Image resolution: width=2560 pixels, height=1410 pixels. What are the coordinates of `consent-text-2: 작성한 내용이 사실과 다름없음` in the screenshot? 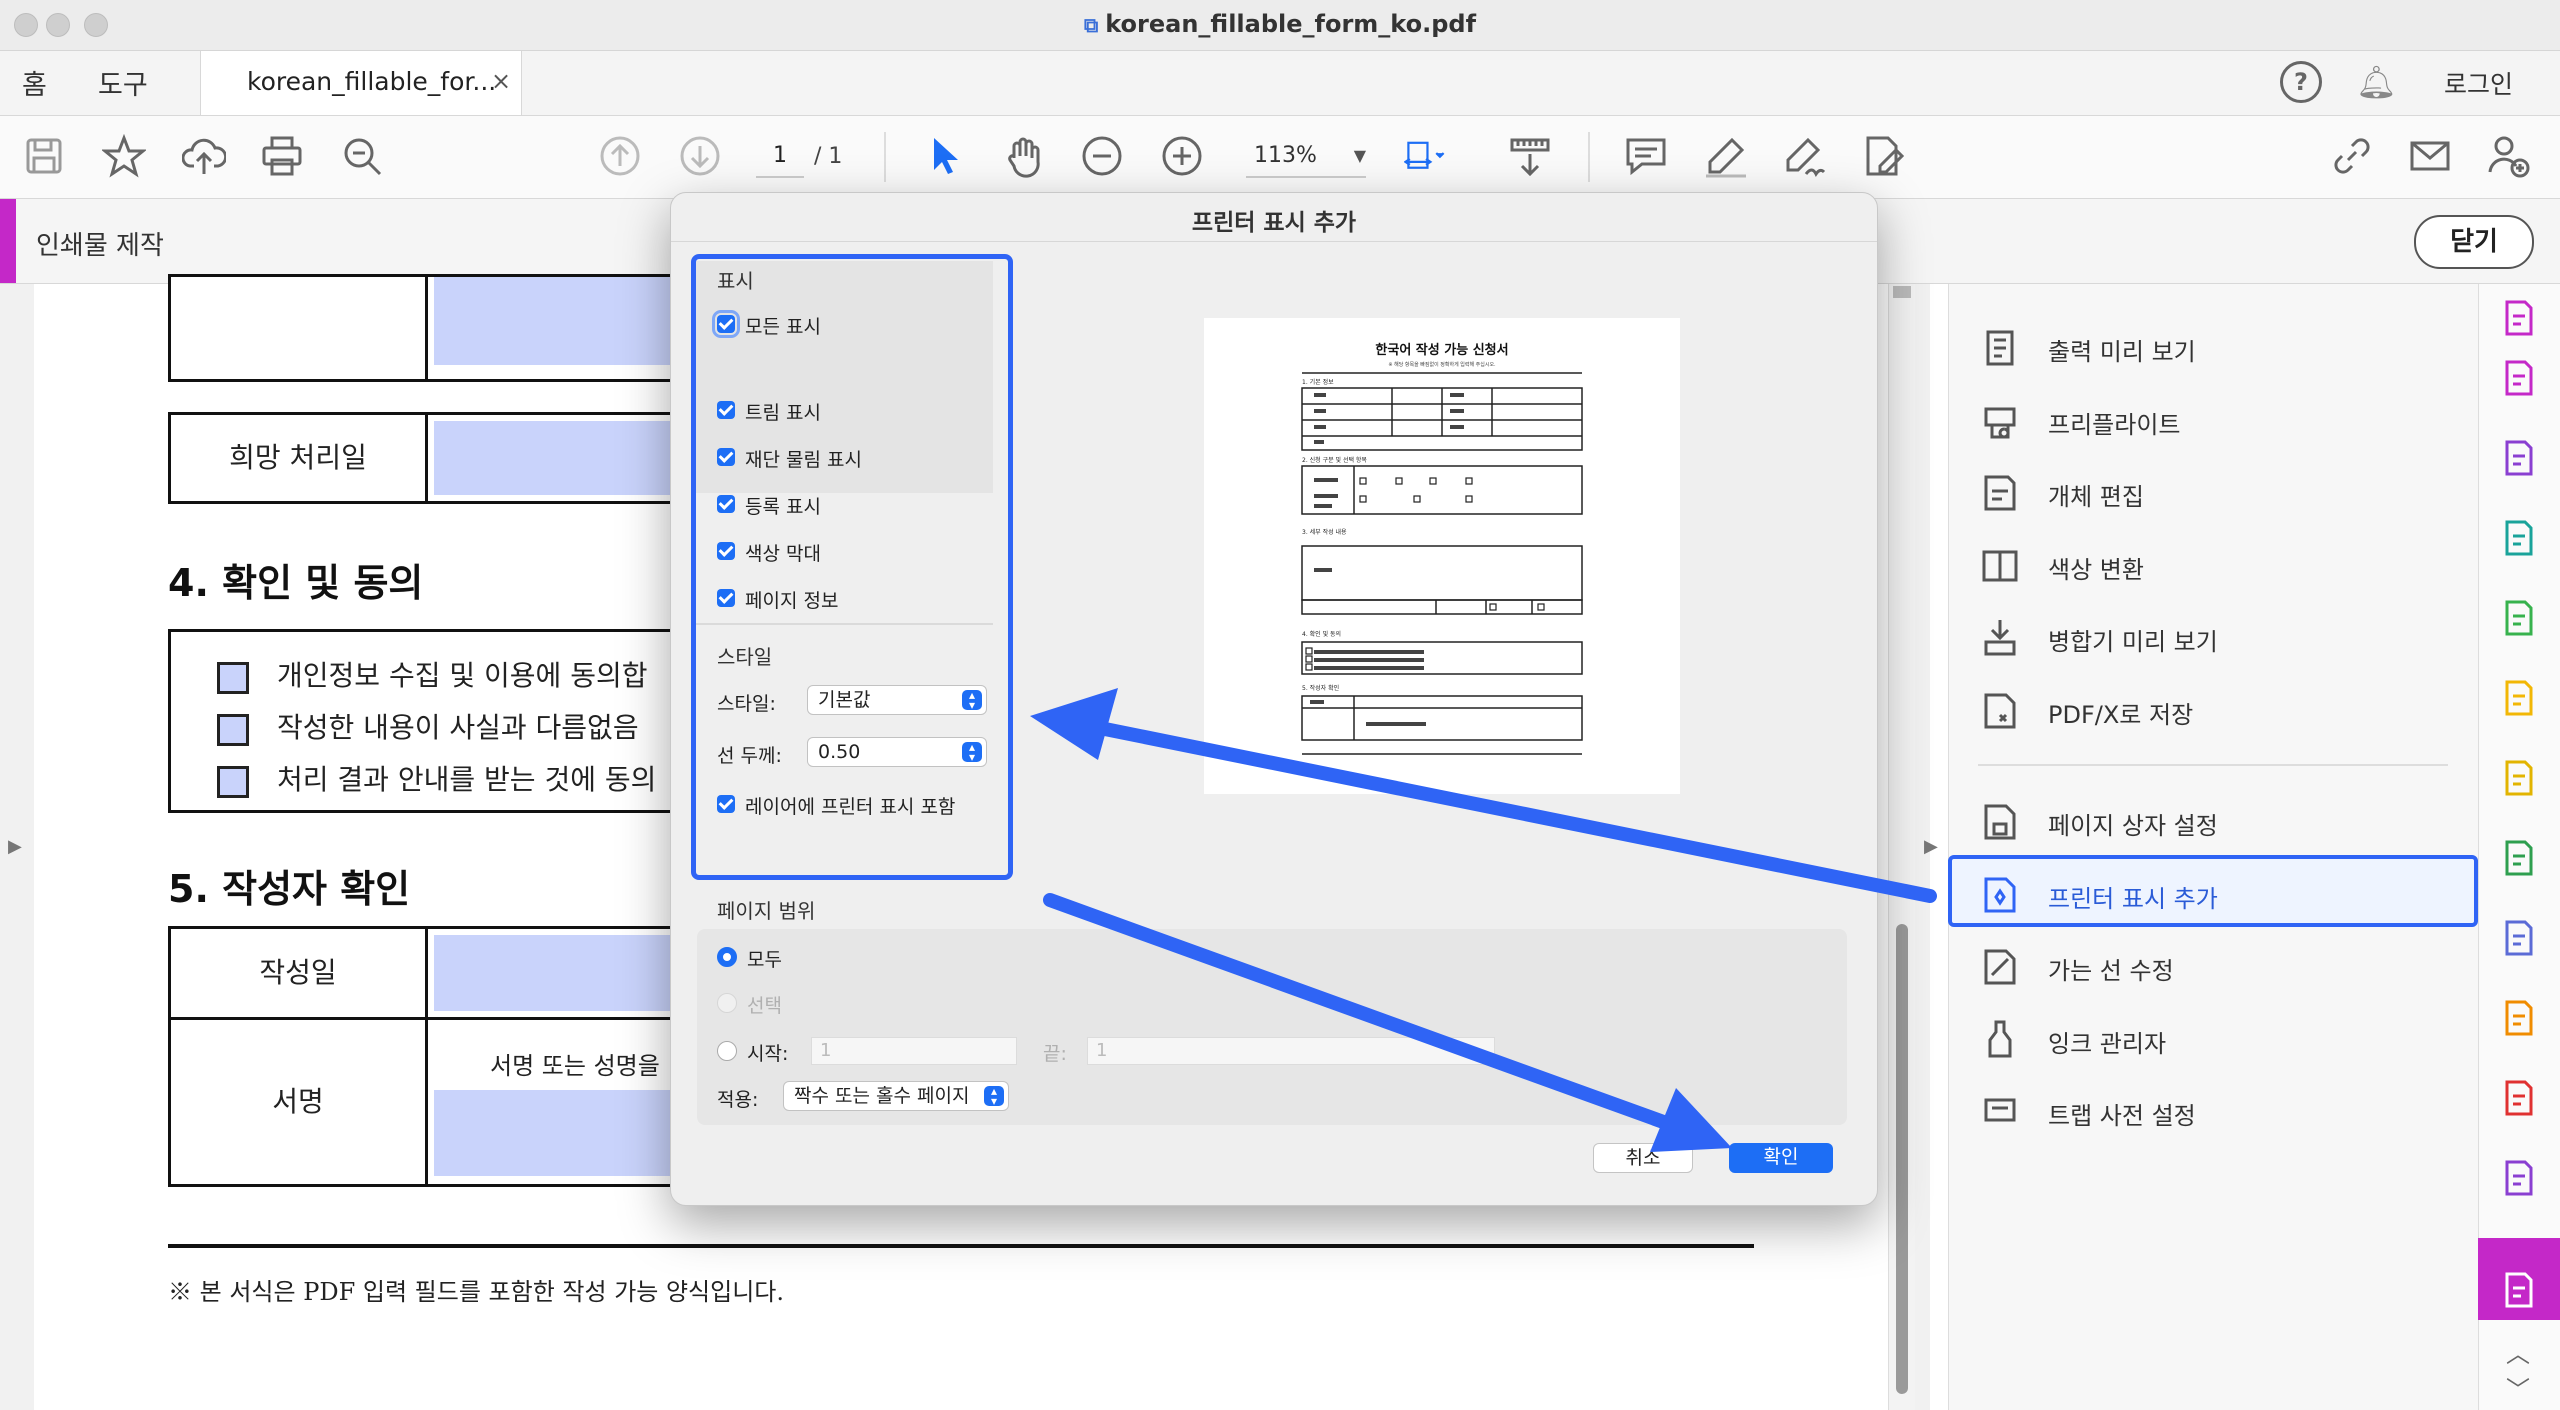 It's located at (458, 727).